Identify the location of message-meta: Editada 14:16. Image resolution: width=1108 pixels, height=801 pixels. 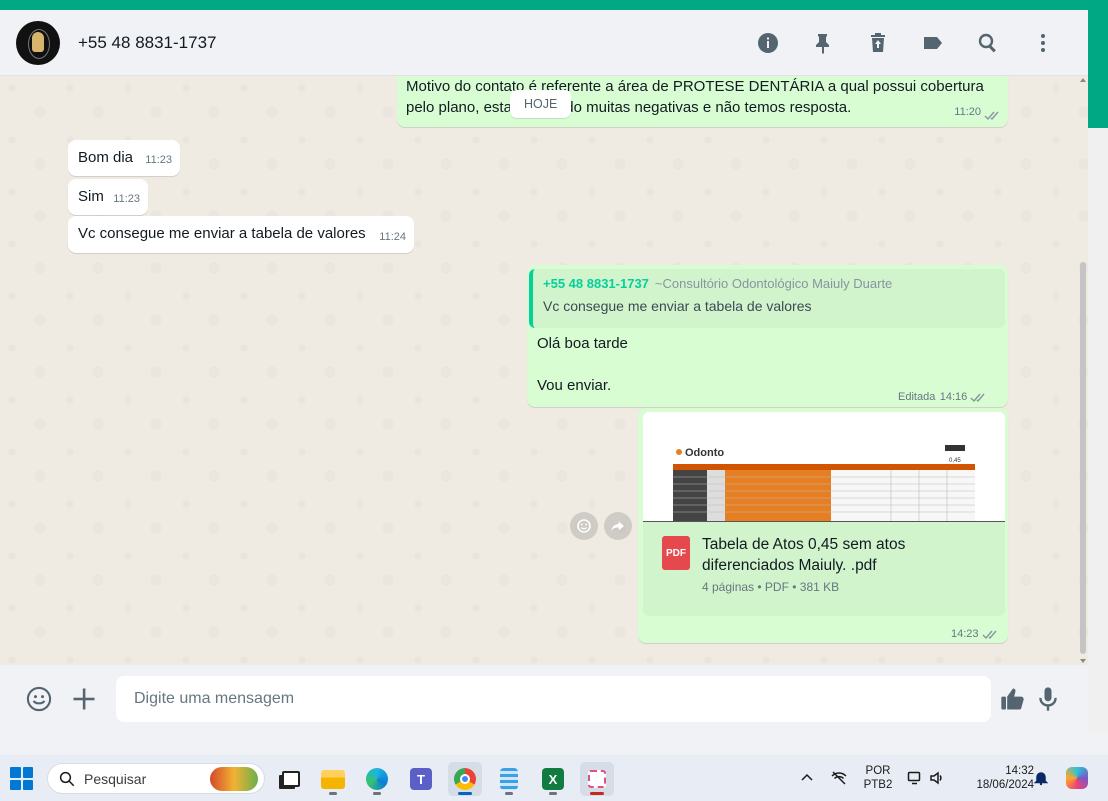
(942, 396).